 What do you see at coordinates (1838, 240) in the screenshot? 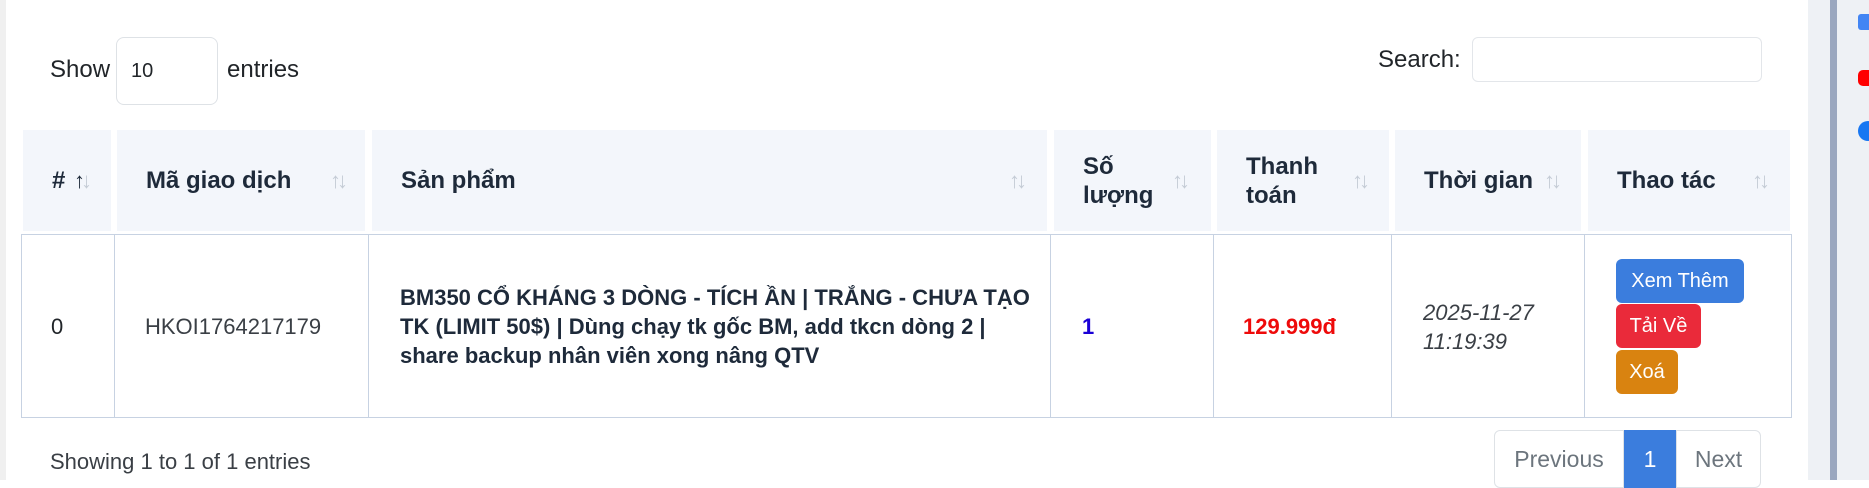
I see `browser-sidebar` at bounding box center [1838, 240].